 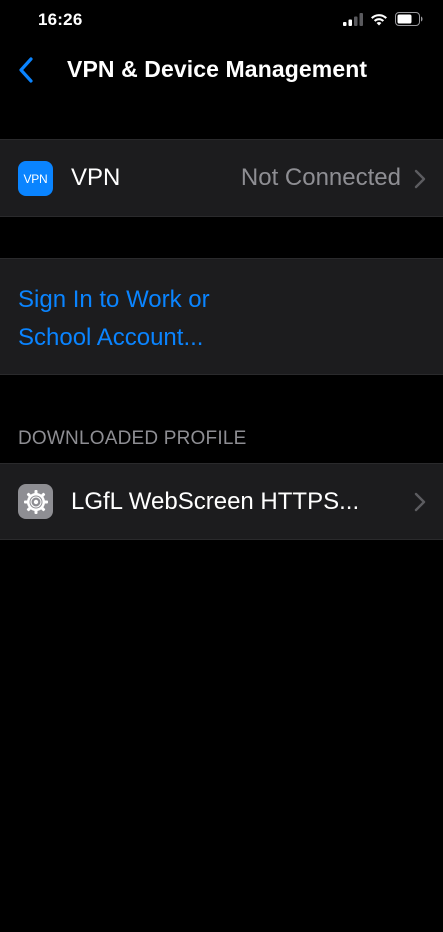 I want to click on navigation-bar: VPN & Device Management, so click(x=221, y=71).